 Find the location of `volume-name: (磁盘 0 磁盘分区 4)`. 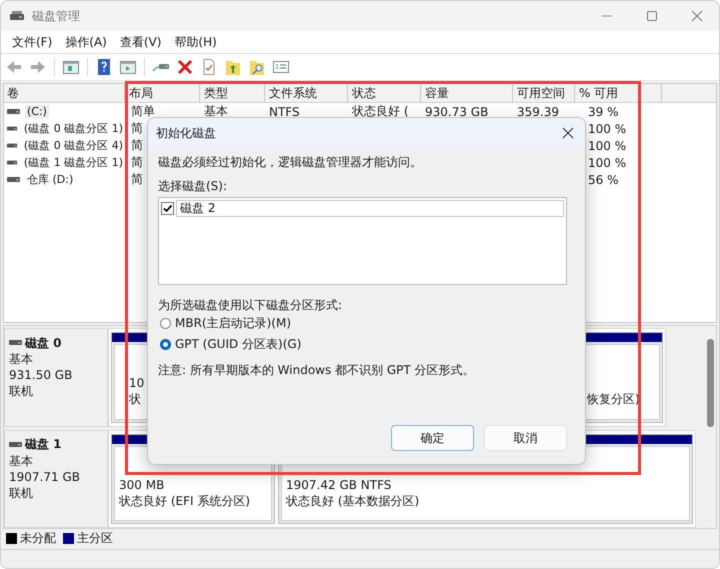

volume-name: (磁盘 0 磁盘分区 4) is located at coordinates (73, 145).